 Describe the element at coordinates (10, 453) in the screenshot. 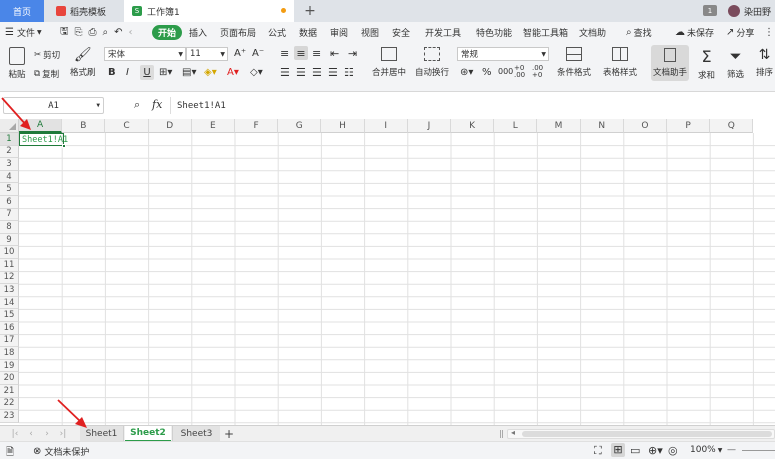

I see `status-doc-icon: 🗎` at that location.